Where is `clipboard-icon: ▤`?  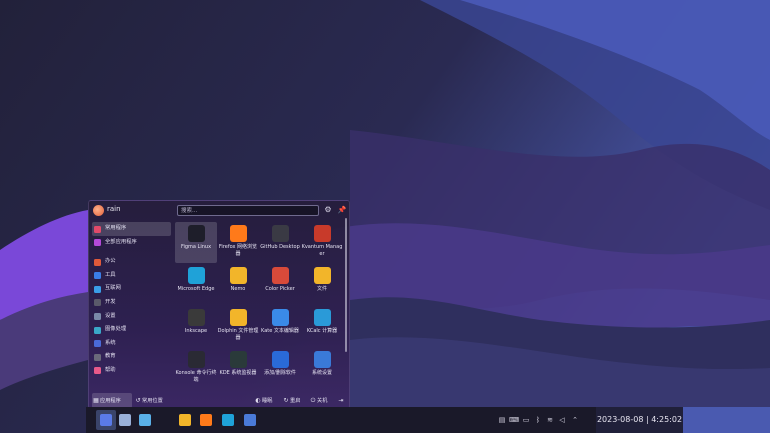
clipboard-icon: ▤ is located at coordinates (502, 420).